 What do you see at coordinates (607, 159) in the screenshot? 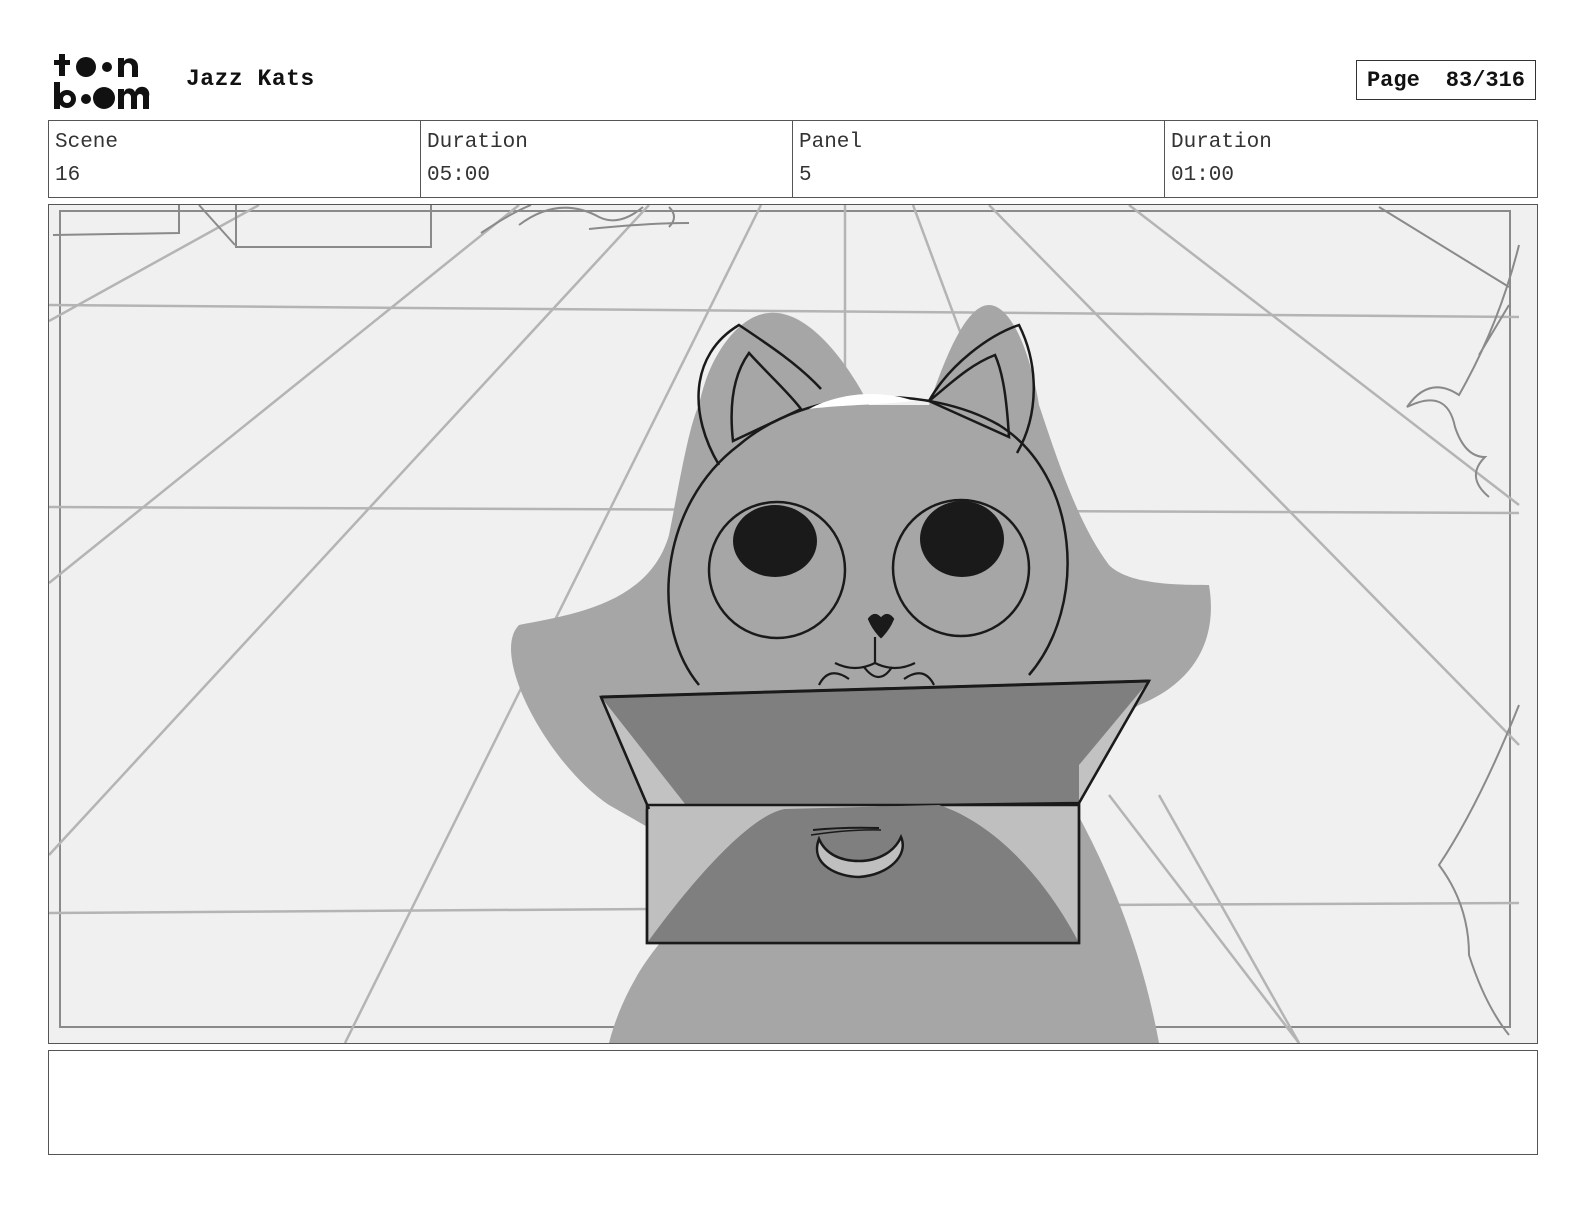
I see `scene-duration-cell: Duration 05:00` at bounding box center [607, 159].